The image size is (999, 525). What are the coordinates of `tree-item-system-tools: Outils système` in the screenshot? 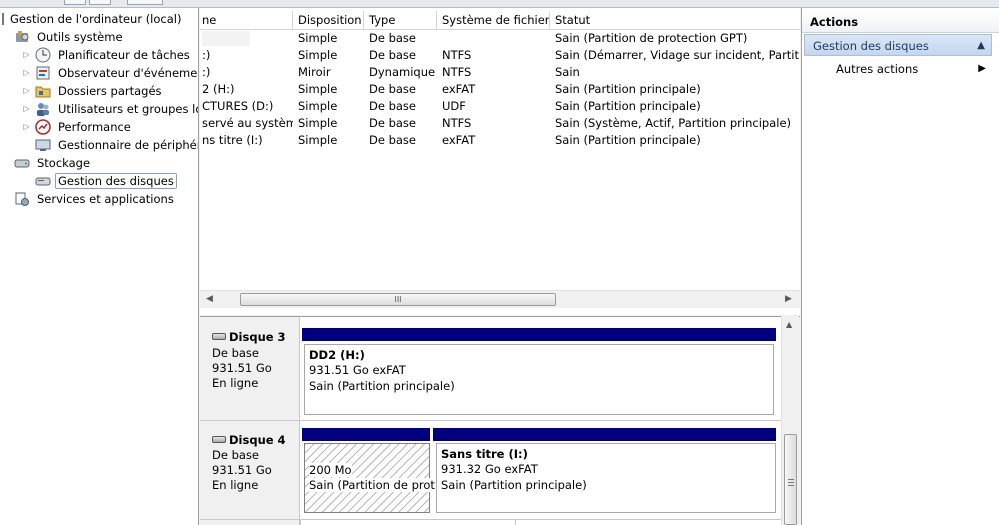 It's located at (70, 37).